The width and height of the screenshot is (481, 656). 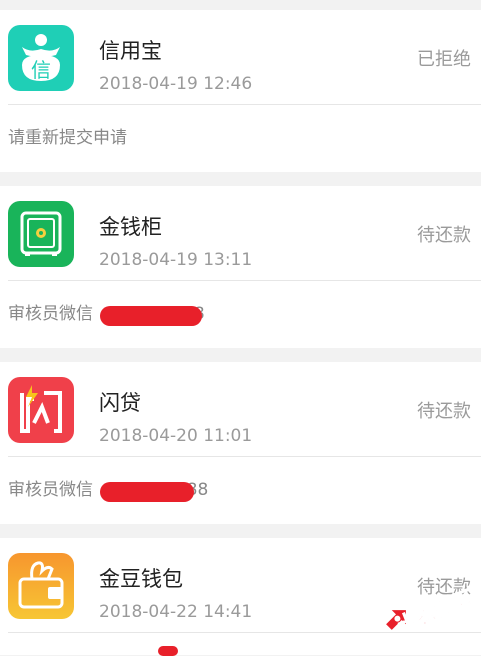 What do you see at coordinates (41, 410) in the screenshot?
I see `shandai-app-icon` at bounding box center [41, 410].